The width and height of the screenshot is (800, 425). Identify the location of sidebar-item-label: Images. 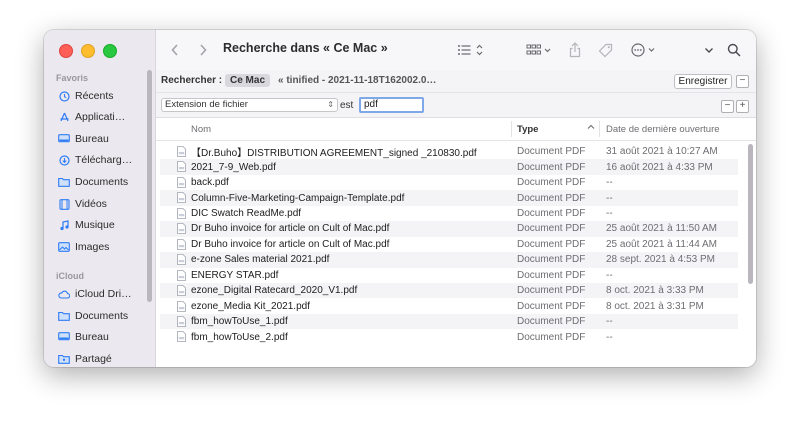
(92, 247).